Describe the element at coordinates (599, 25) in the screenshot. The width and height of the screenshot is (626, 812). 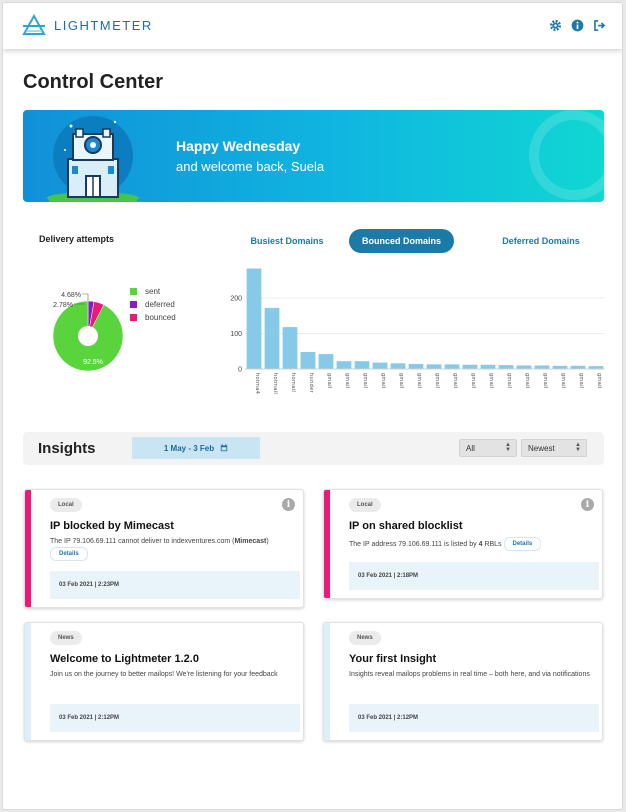
I see `logout-icon` at that location.